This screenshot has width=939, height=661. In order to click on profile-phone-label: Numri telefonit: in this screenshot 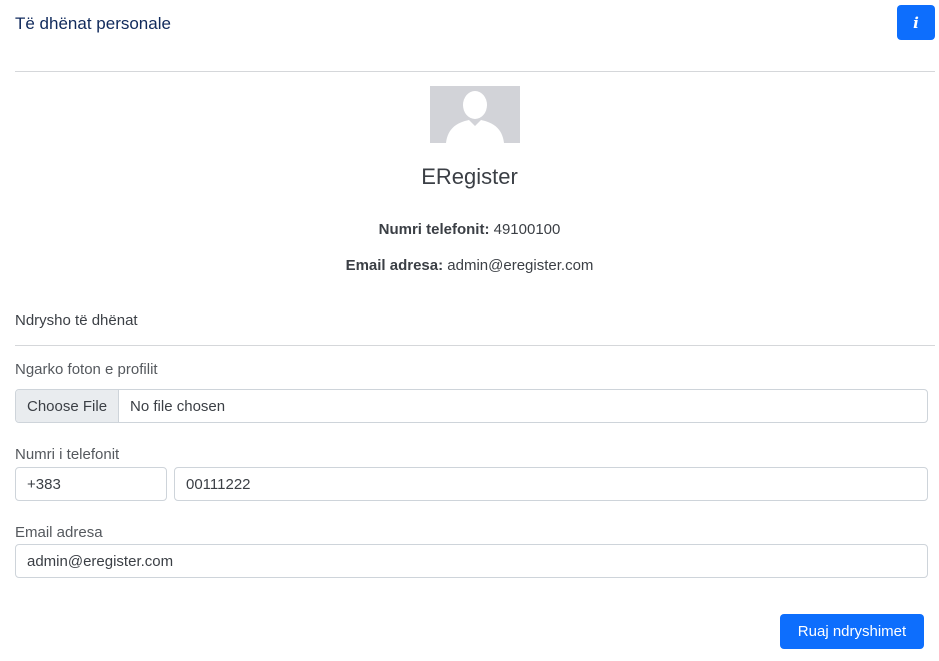, I will do `click(434, 229)`.